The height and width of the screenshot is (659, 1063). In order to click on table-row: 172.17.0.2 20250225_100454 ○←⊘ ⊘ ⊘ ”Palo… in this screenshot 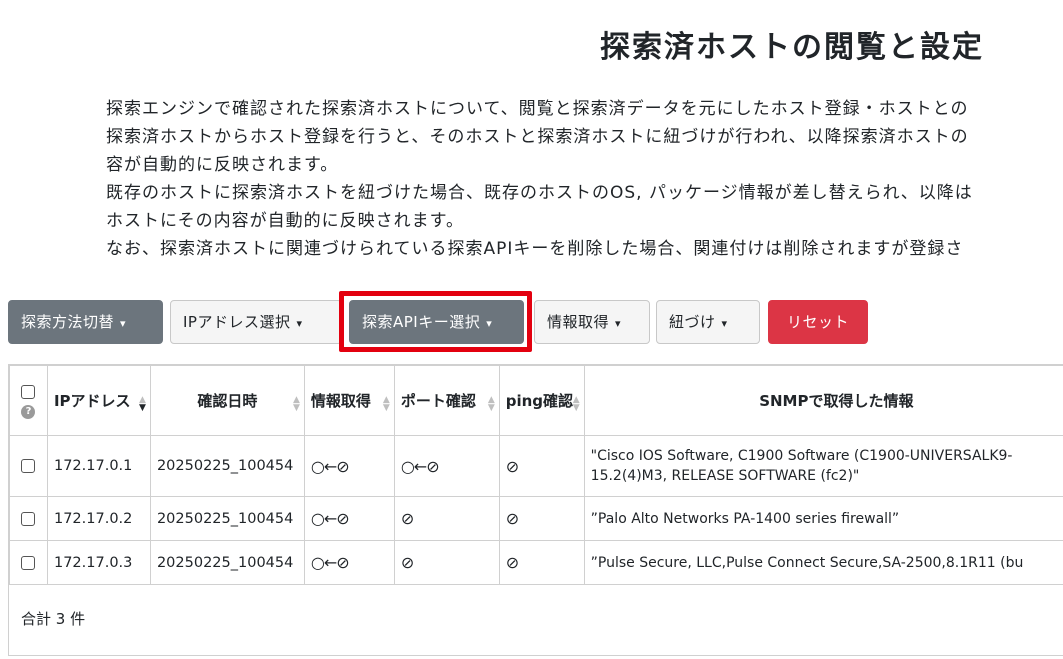, I will do `click(536, 518)`.